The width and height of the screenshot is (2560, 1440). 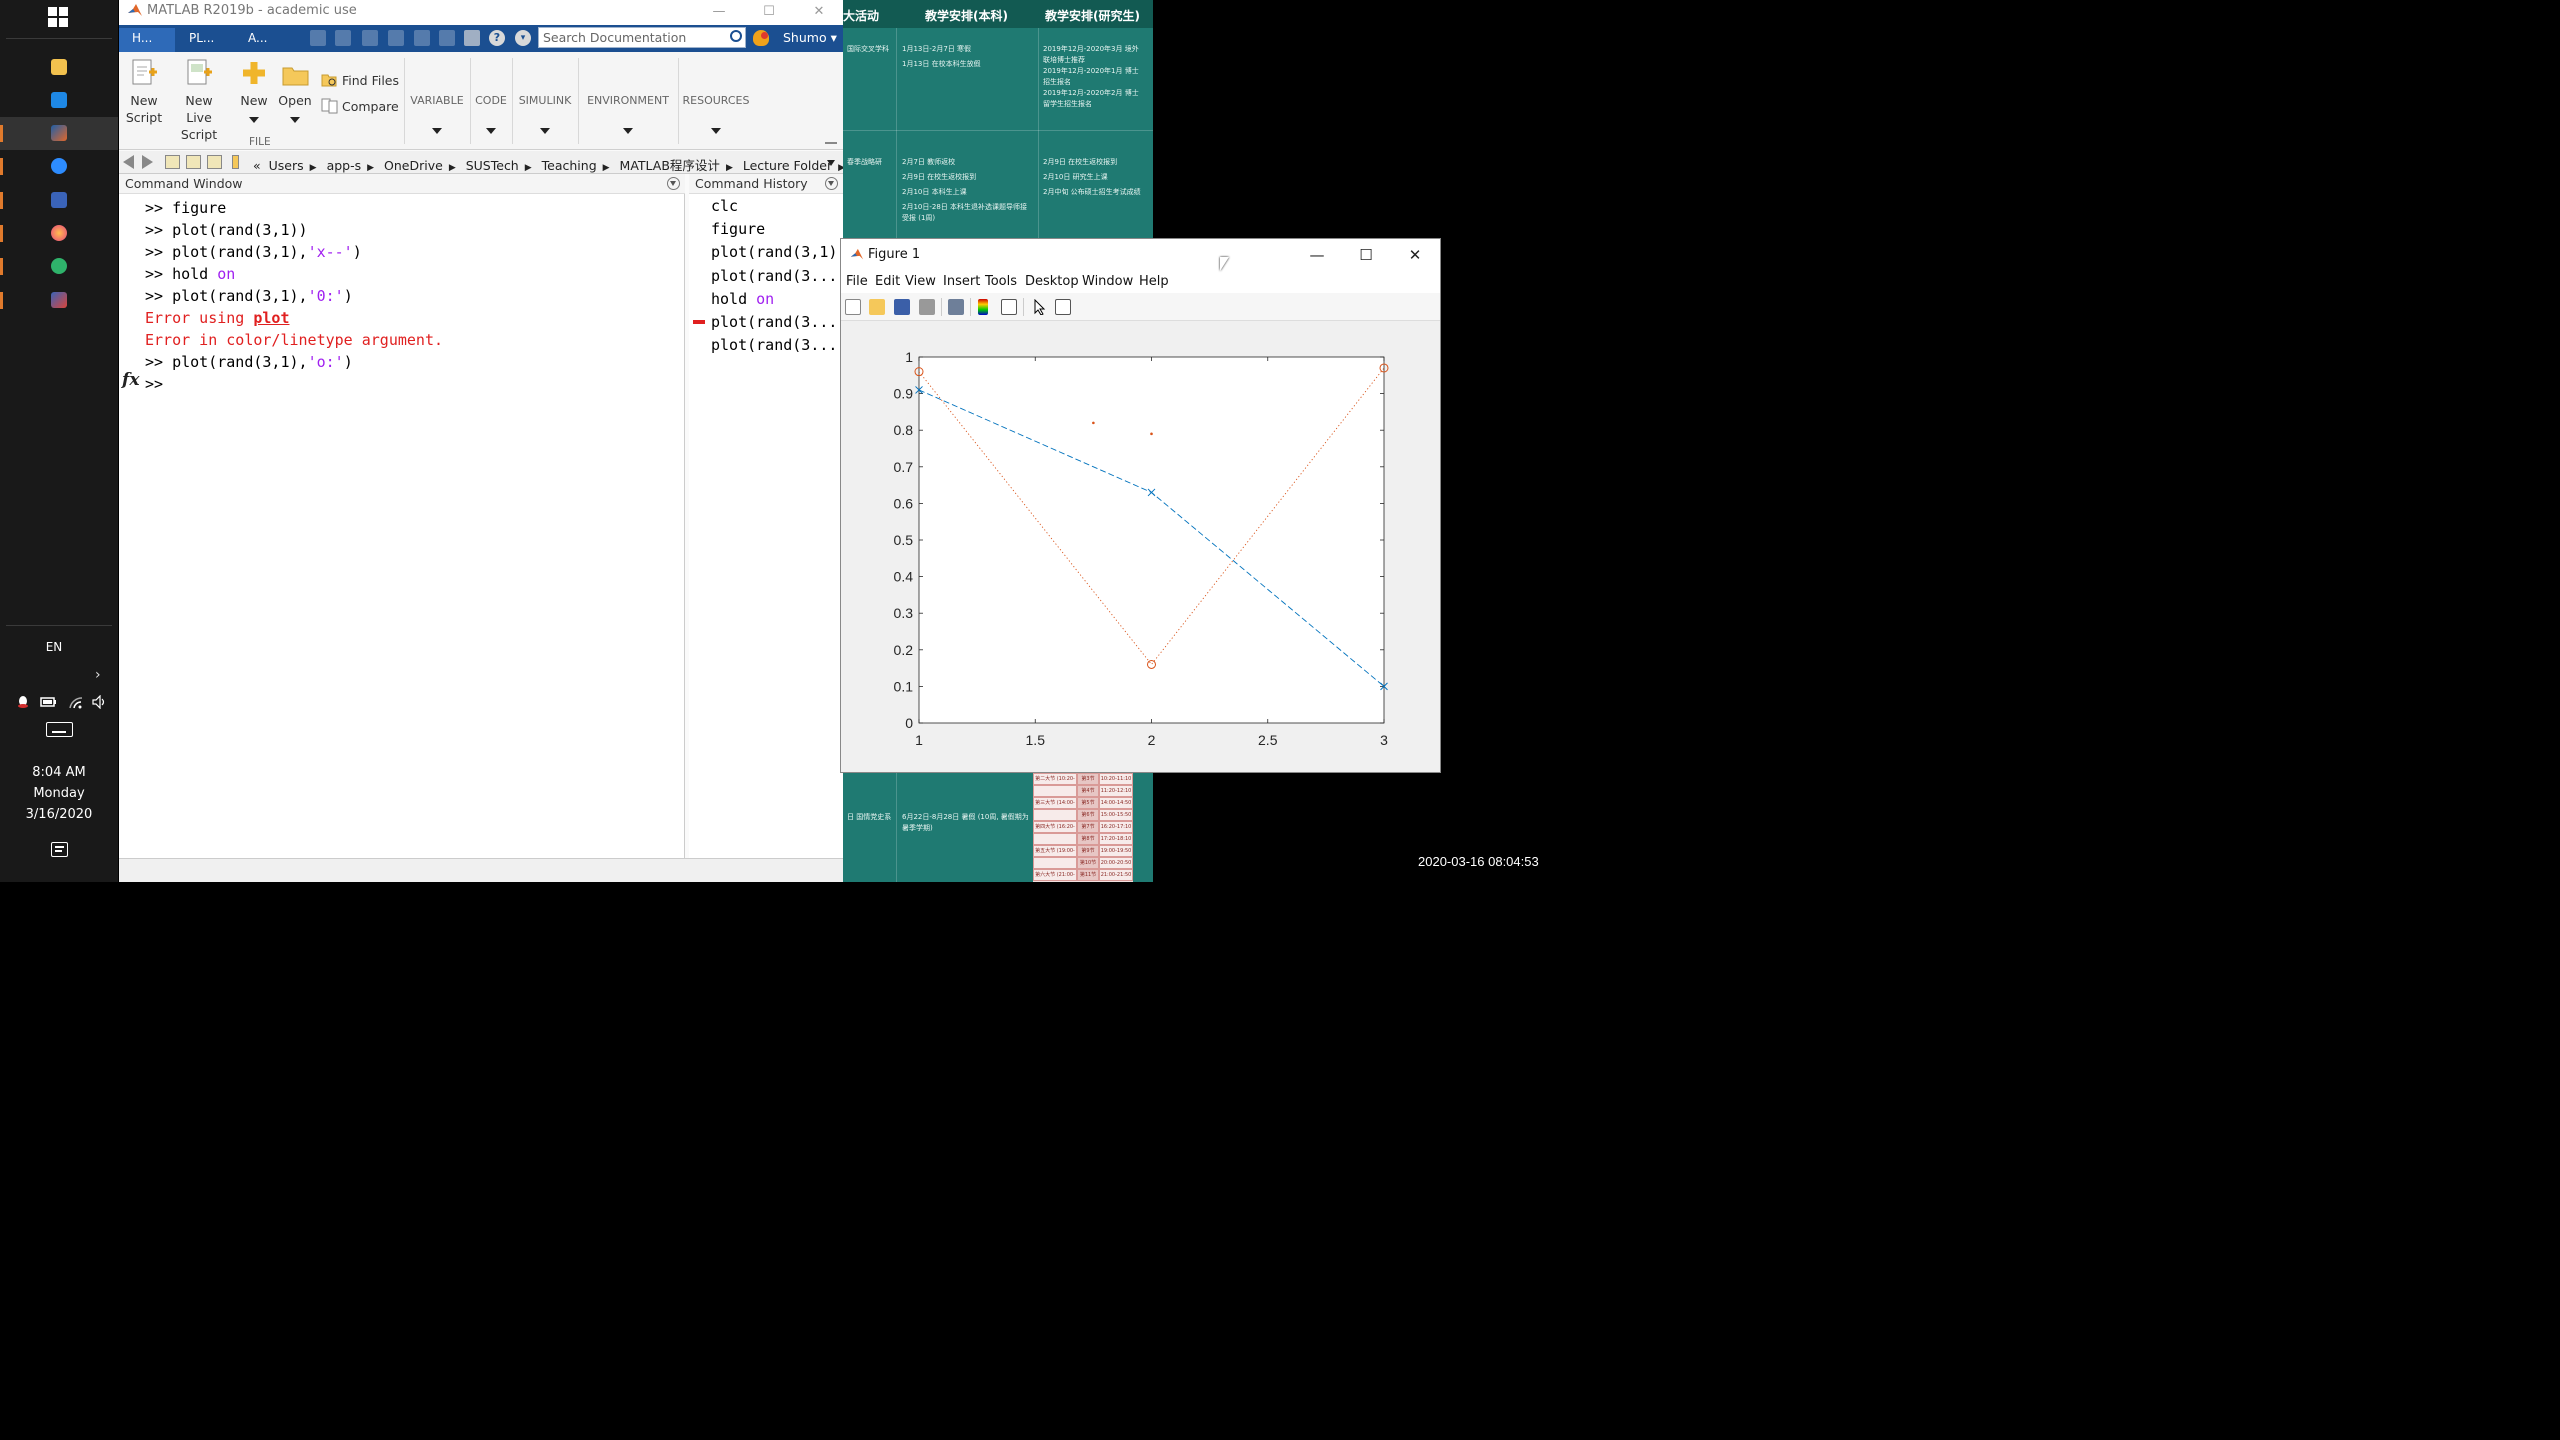 I want to click on help-icon: ?, so click(x=497, y=38).